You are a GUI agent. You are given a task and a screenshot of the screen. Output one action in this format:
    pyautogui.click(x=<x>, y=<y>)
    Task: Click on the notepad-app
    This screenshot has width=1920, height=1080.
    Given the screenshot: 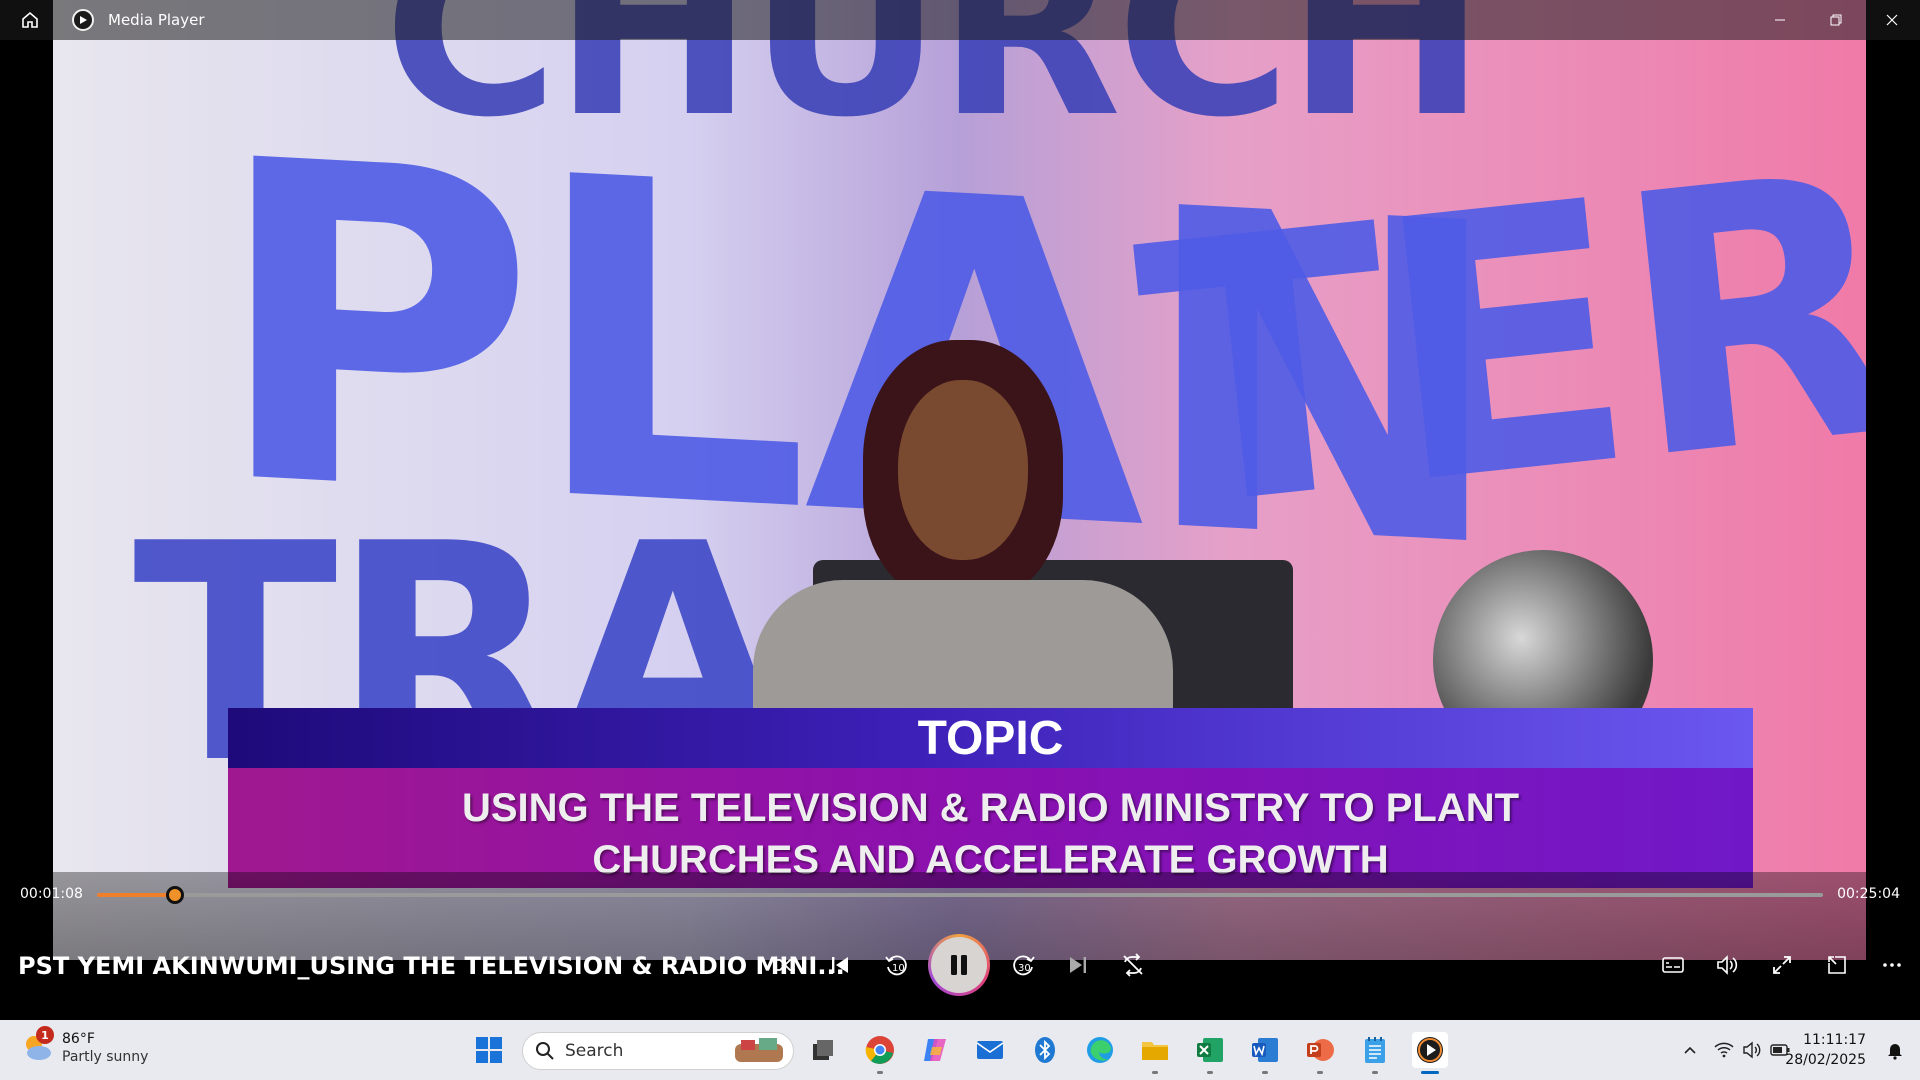 What is the action you would take?
    pyautogui.click(x=1375, y=1053)
    